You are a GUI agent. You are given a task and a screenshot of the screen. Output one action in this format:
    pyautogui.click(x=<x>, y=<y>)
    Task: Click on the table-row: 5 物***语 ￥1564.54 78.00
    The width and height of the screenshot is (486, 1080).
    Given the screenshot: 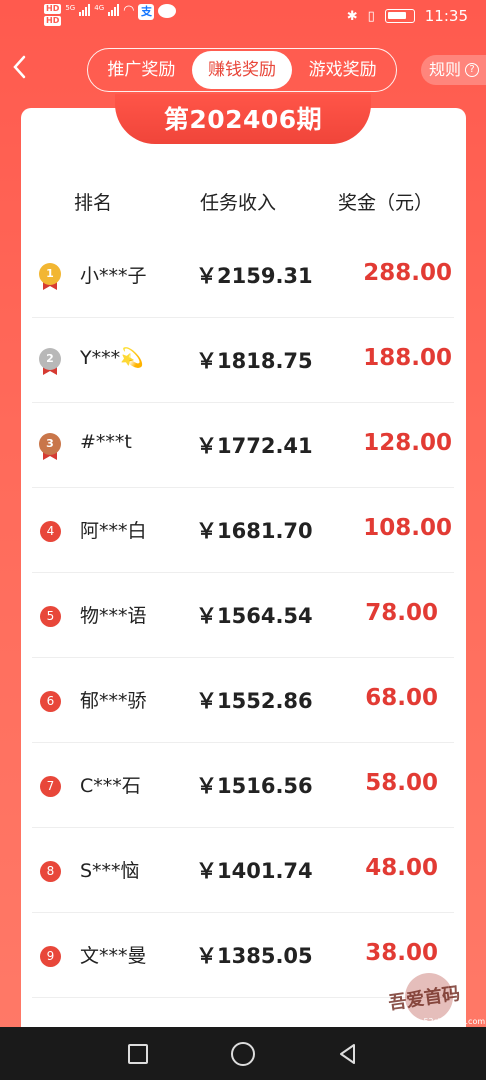 What is the action you would take?
    pyautogui.click(x=243, y=615)
    